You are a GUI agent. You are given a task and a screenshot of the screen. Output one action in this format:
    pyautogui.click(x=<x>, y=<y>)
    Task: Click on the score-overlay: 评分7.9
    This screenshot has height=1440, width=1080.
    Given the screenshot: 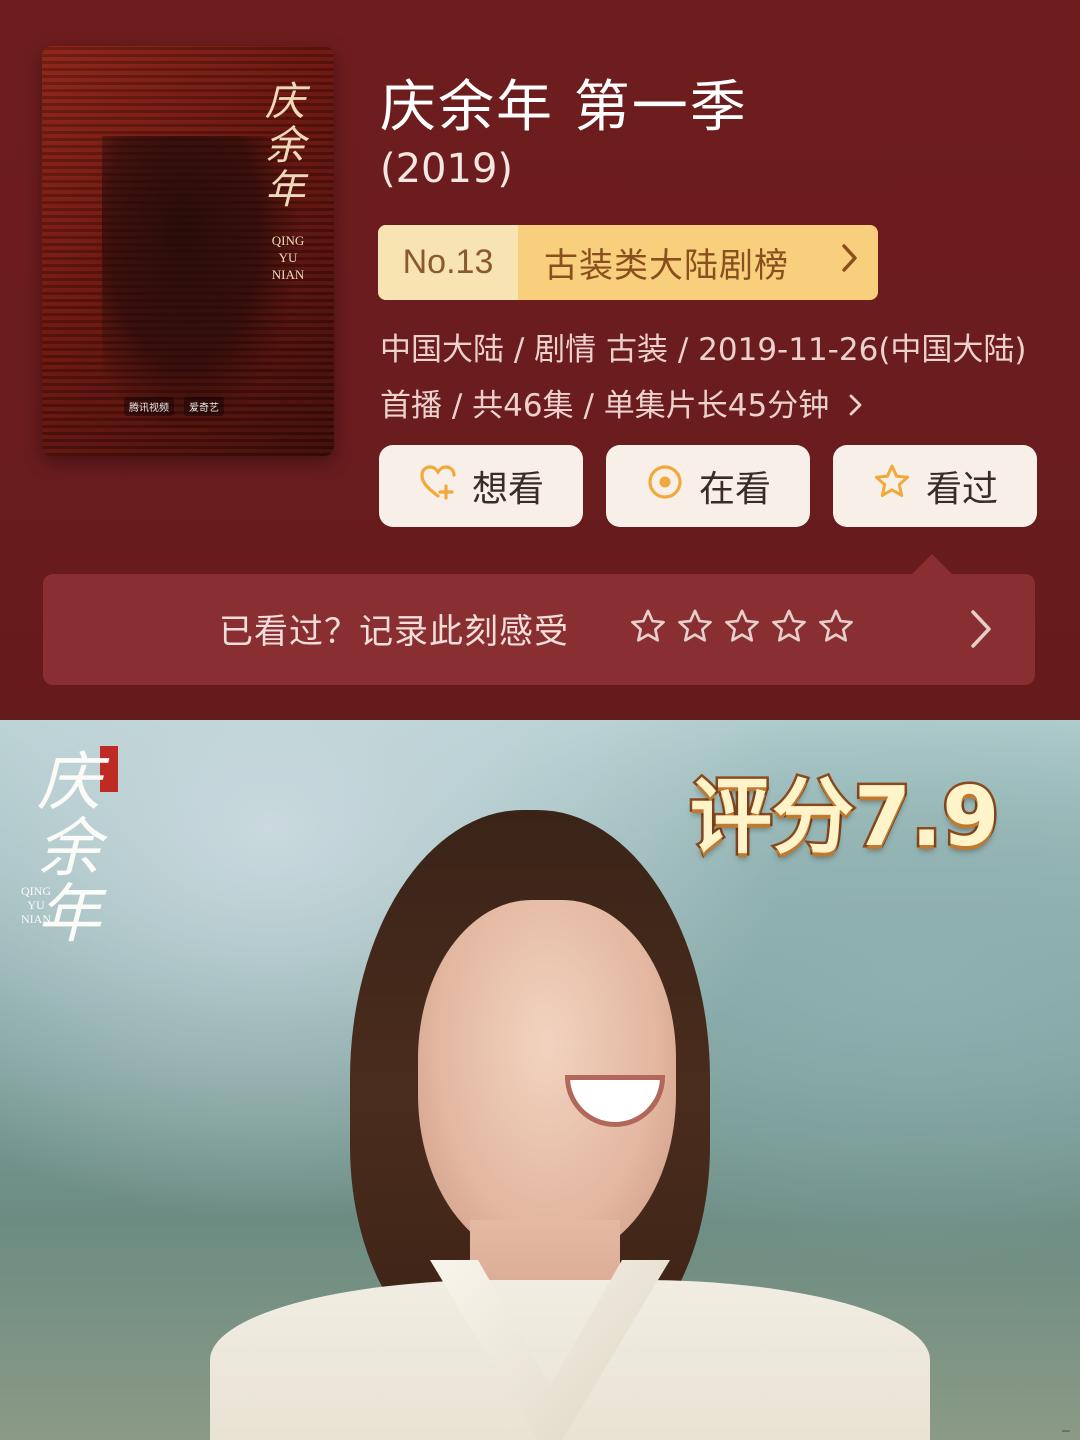 What is the action you would take?
    pyautogui.click(x=844, y=818)
    